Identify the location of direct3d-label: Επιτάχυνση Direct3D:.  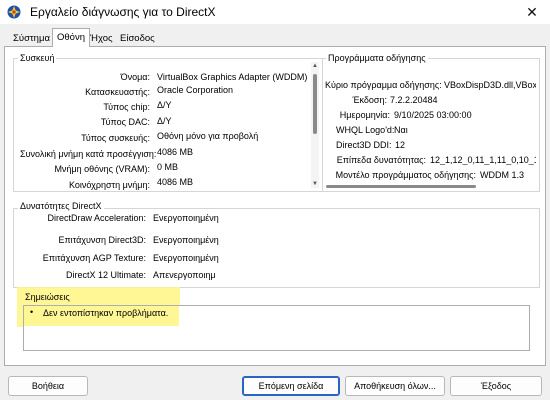
(102, 240).